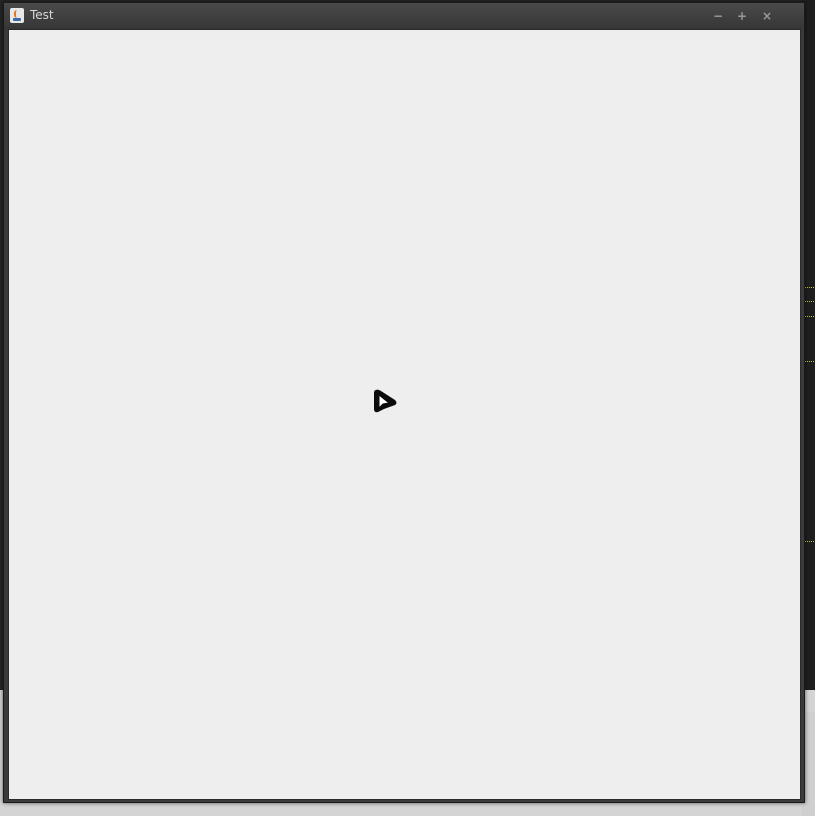 The image size is (815, 816). Describe the element at coordinates (742, 16) in the screenshot. I see `maximize-button: +` at that location.